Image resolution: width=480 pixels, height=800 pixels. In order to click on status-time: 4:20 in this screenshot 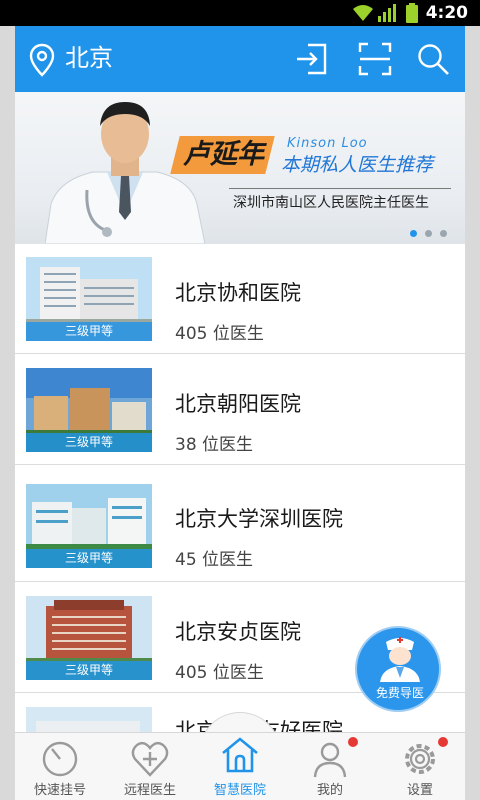, I will do `click(446, 13)`.